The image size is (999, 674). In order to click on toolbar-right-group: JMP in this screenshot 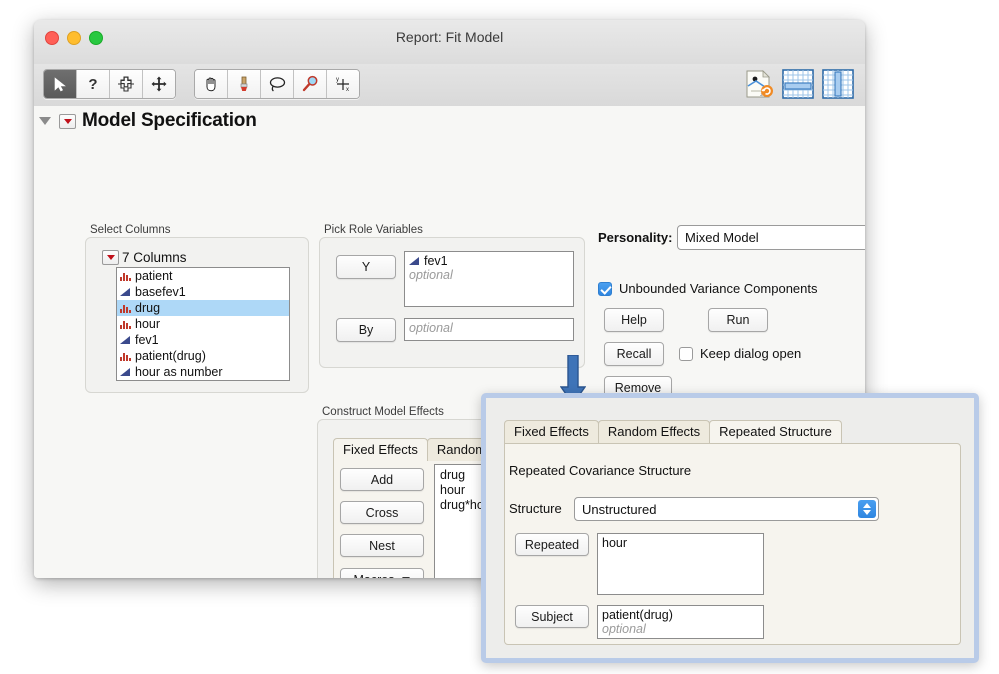, I will do `click(798, 84)`.